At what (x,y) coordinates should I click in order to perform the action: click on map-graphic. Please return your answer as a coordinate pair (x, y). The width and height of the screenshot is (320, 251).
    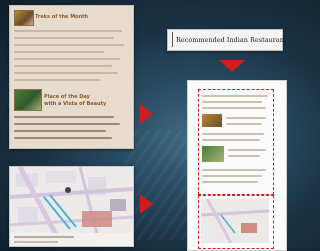
    Looking at the image, I should click on (71, 206).